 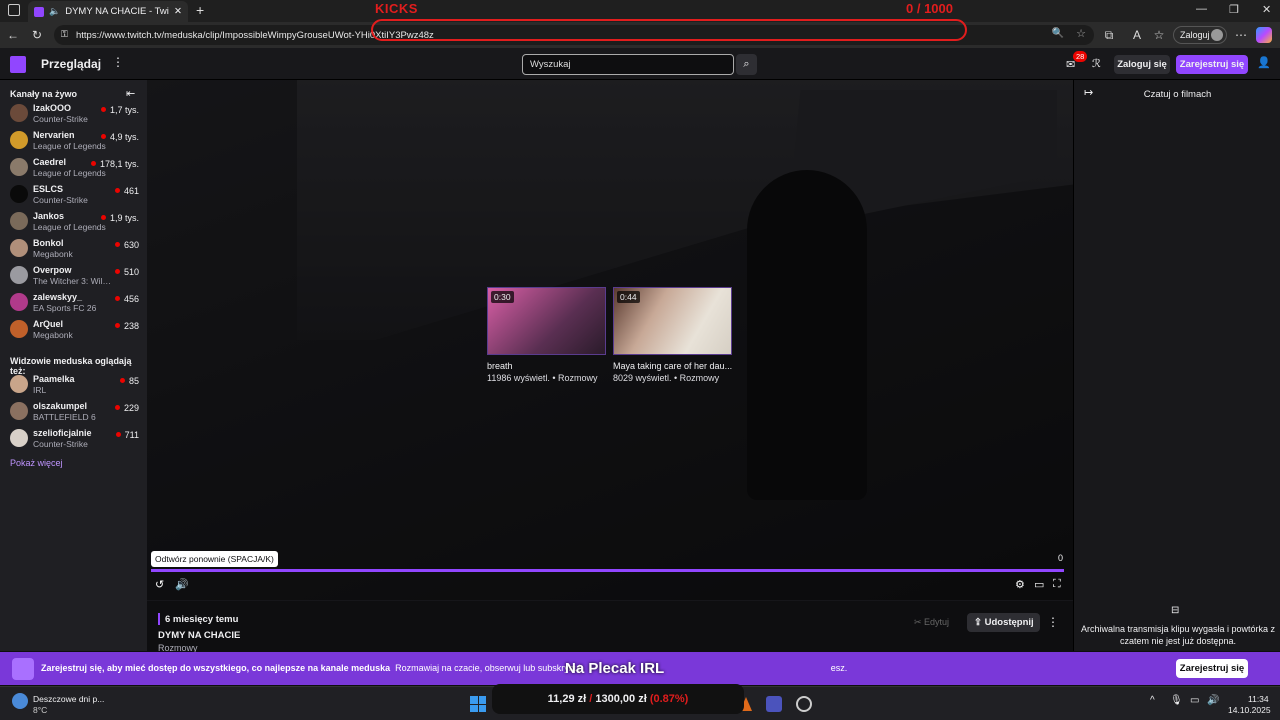 What do you see at coordinates (1137, 35) in the screenshot?
I see `reading-icon: A` at bounding box center [1137, 35].